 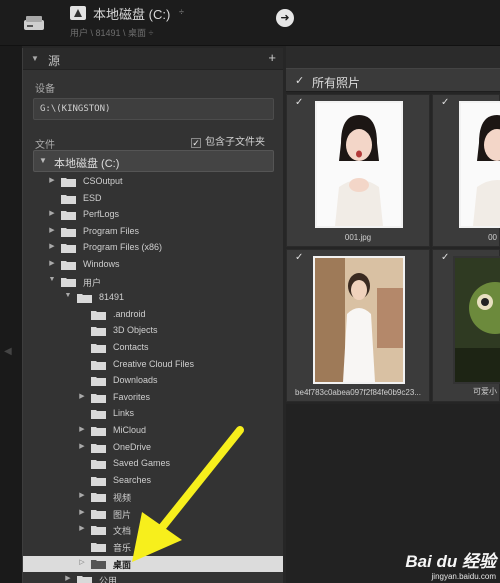 I want to click on tree-item-label: .android, so click(x=129, y=313).